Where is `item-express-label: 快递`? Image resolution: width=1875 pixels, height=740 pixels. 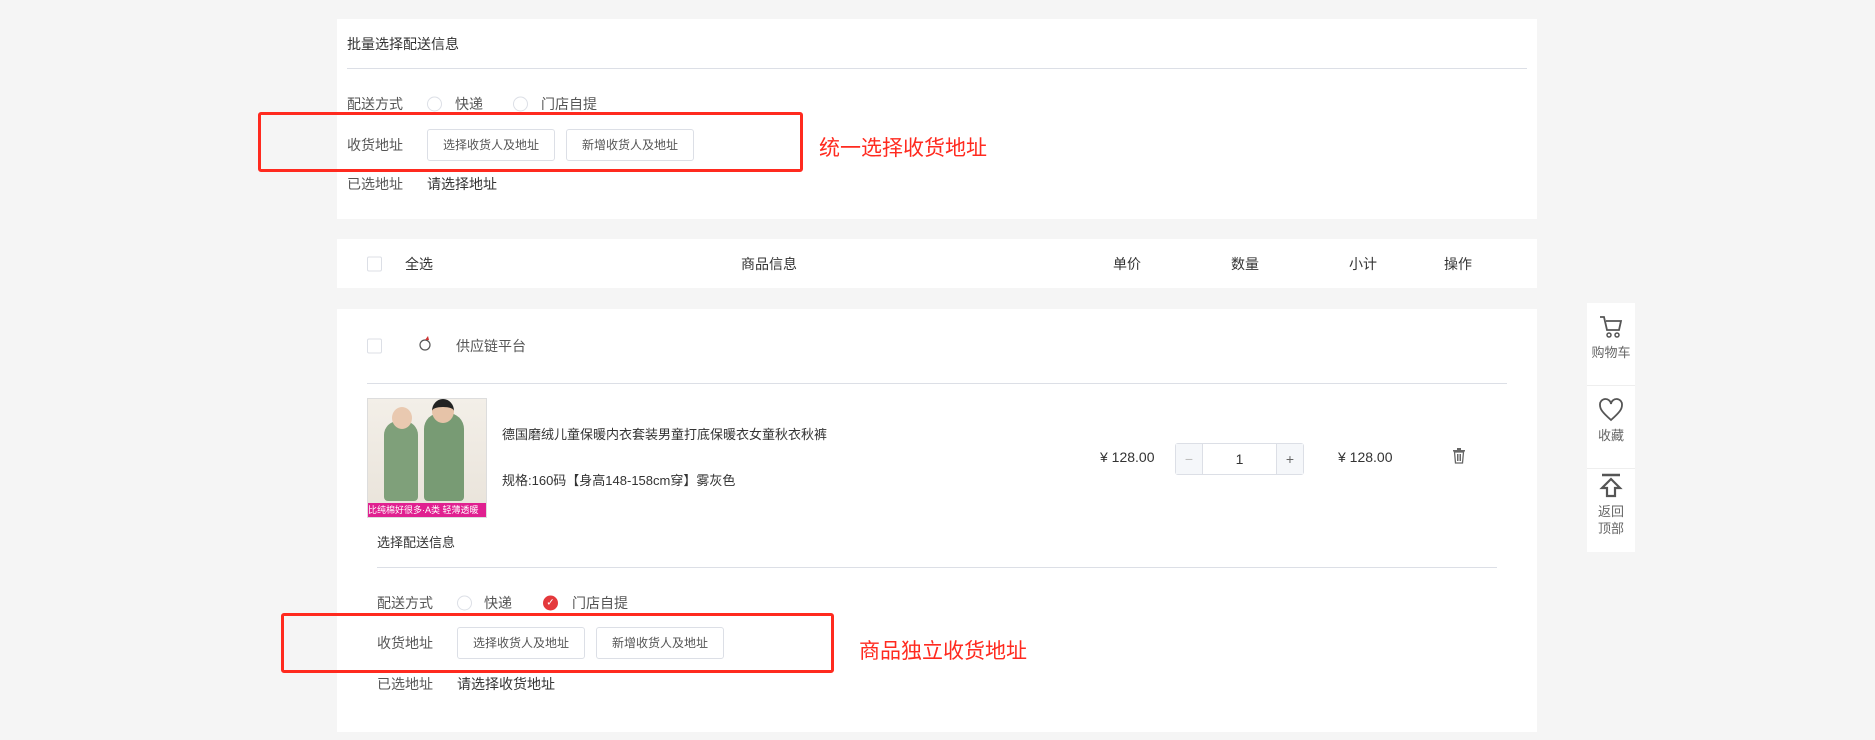
item-express-label: 快递 is located at coordinates (498, 603).